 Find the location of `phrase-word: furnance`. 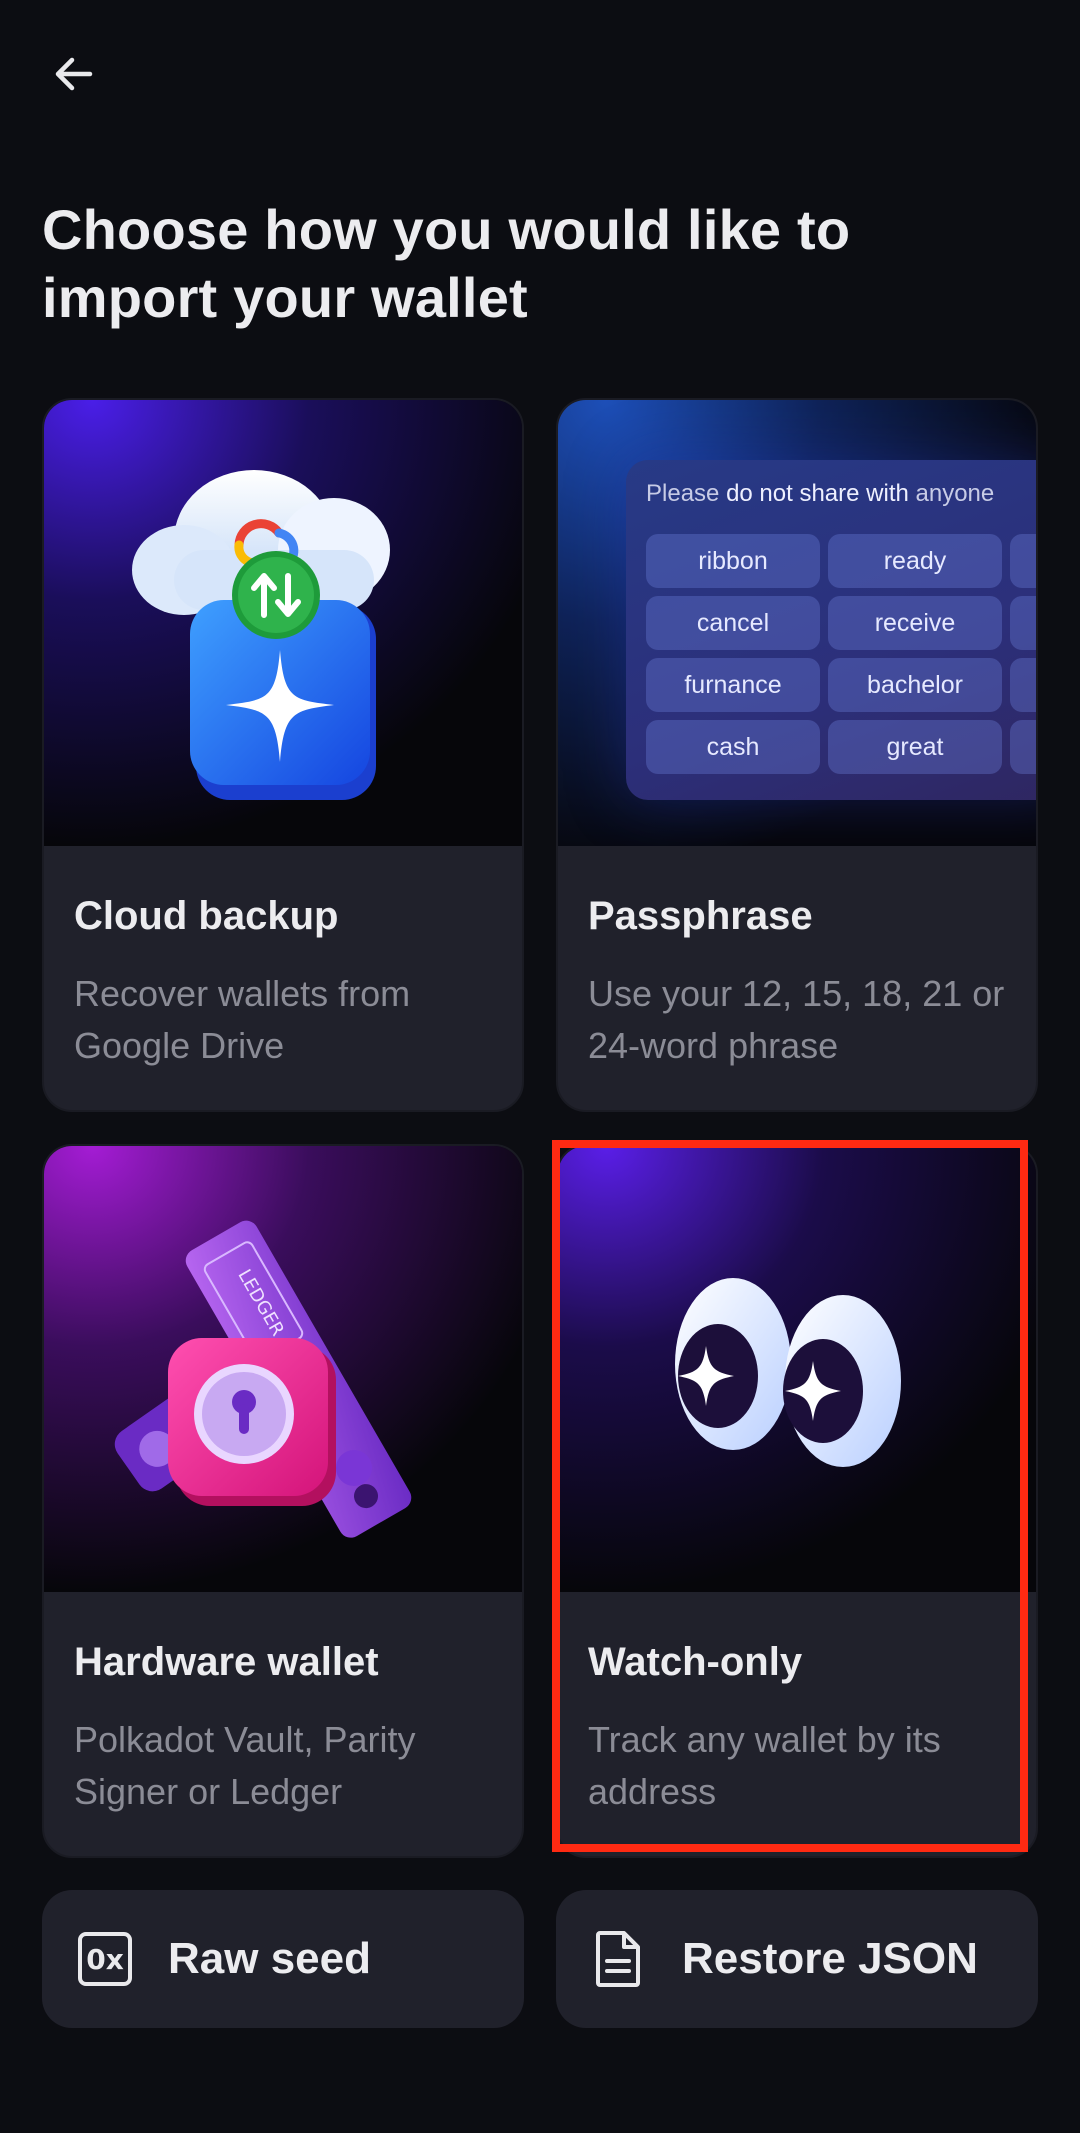

phrase-word: furnance is located at coordinates (733, 685).